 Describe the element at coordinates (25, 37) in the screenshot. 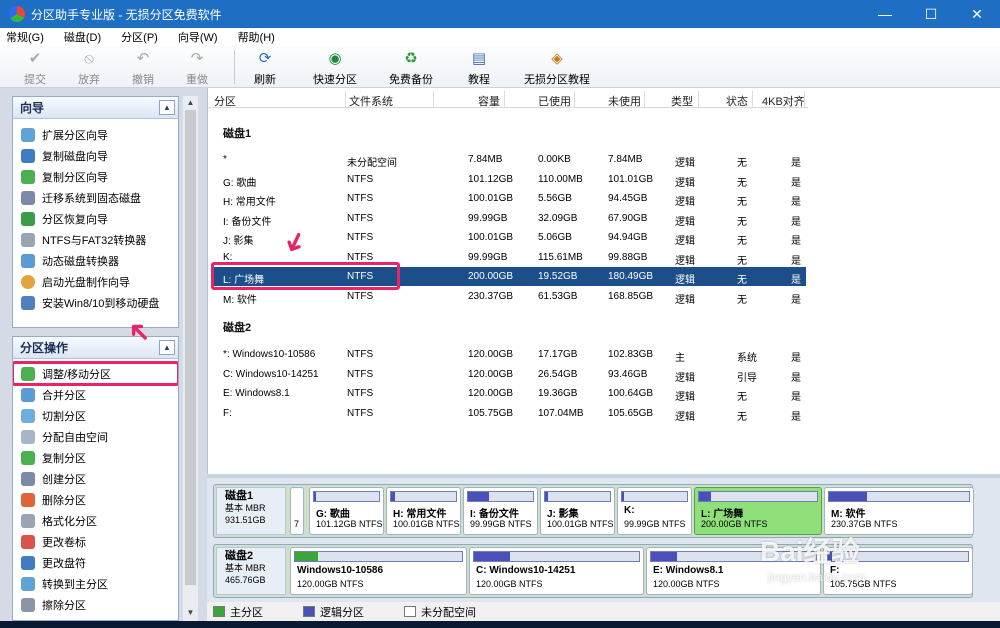

I see `menu-general: 常规(G)` at that location.